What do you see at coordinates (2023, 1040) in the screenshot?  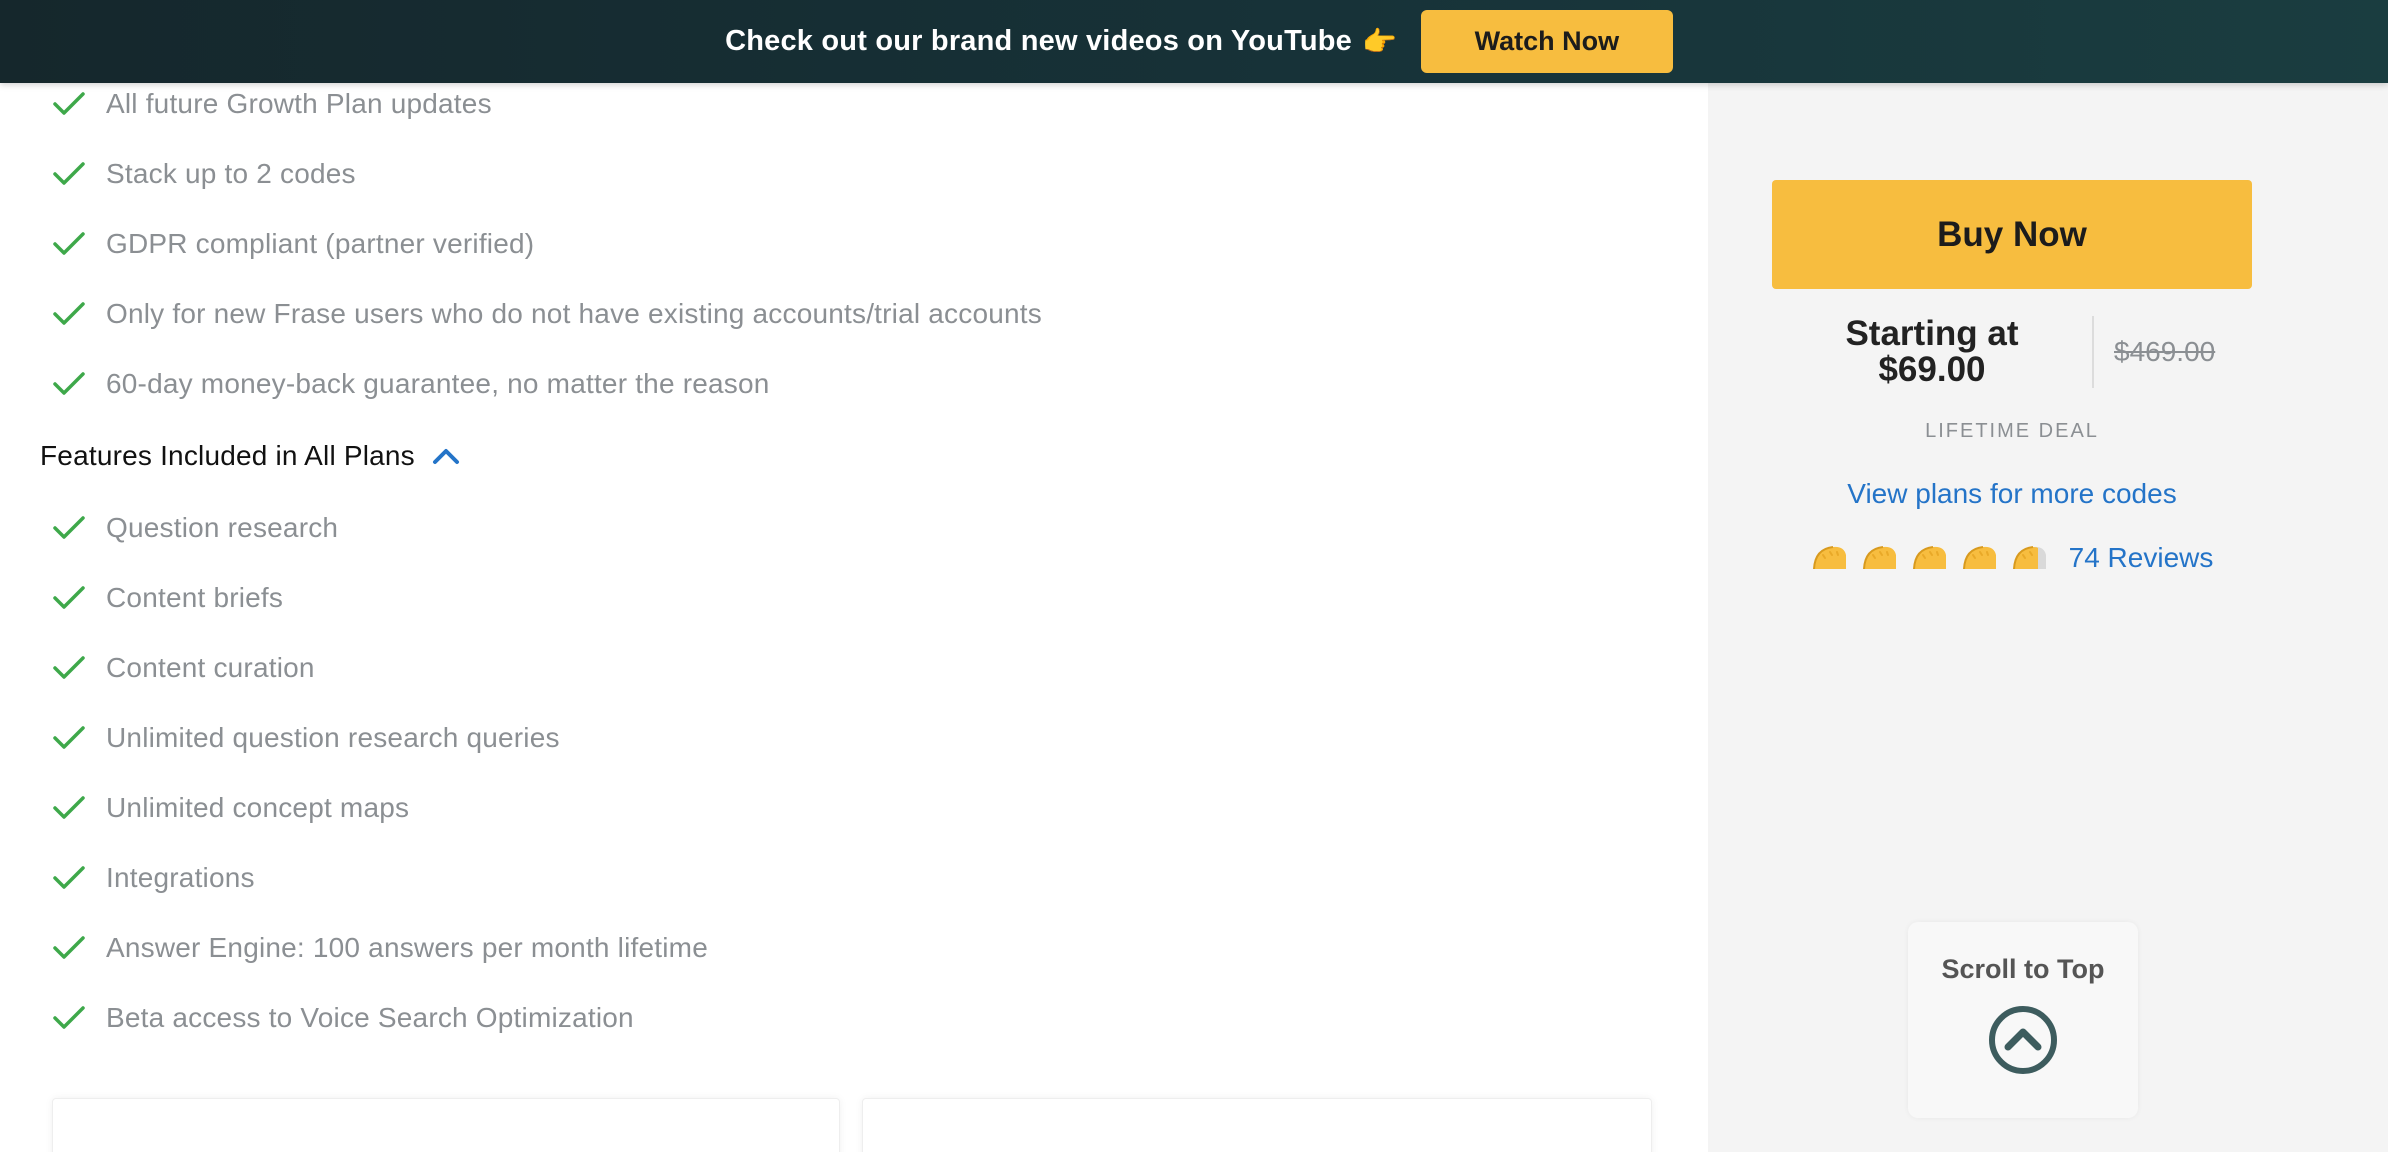 I see `arrow-up-circle-icon` at bounding box center [2023, 1040].